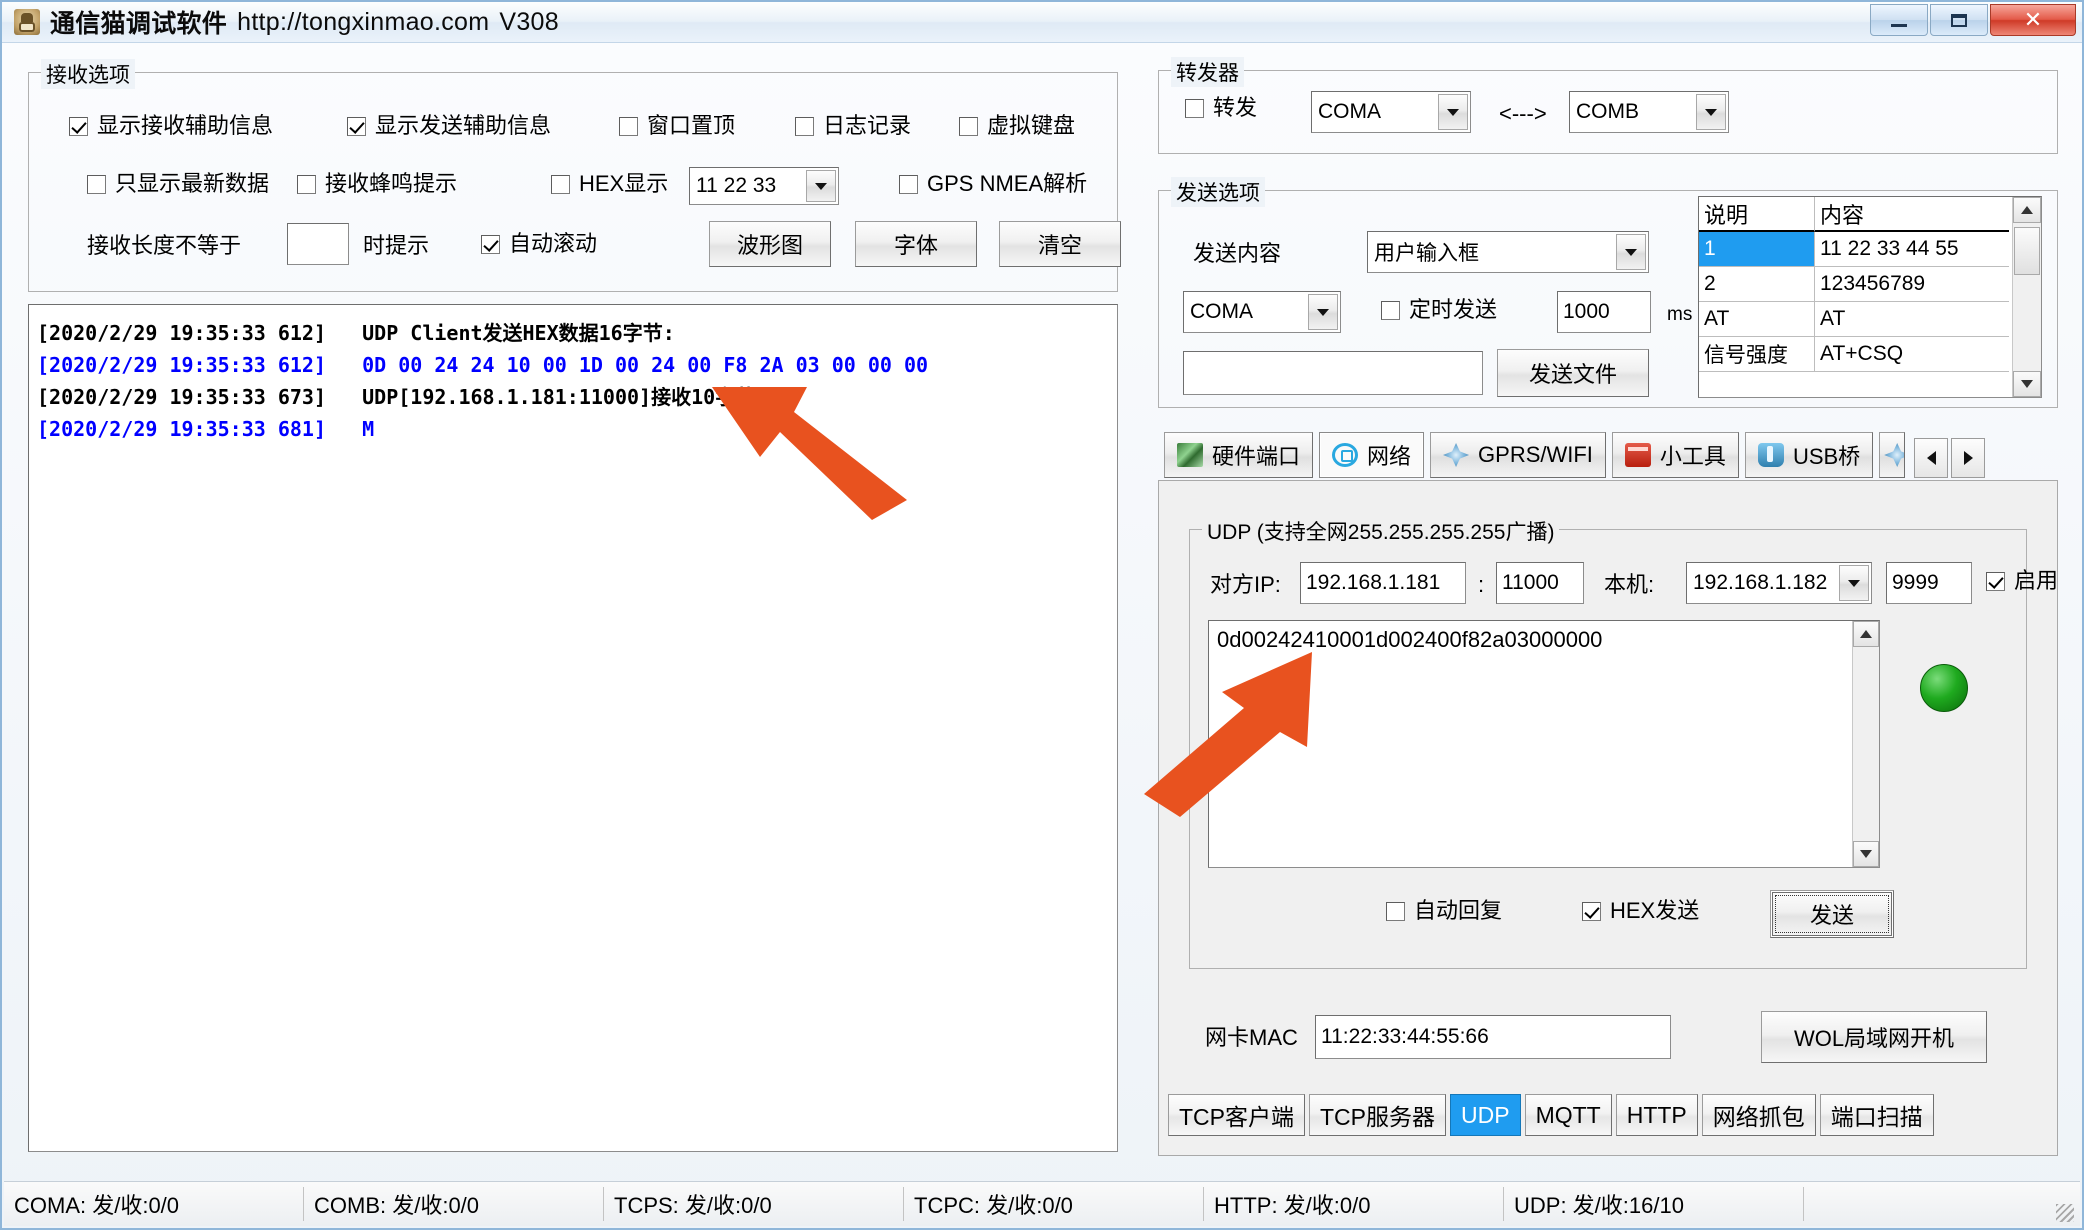  What do you see at coordinates (1262, 312) in the screenshot?
I see `send-port-combo: COMA` at bounding box center [1262, 312].